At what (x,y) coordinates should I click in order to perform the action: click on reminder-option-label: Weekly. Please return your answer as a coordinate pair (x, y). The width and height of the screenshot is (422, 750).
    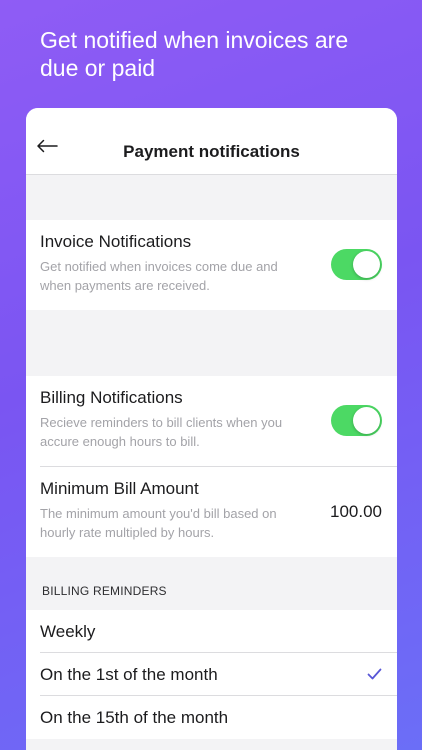
    Looking at the image, I should click on (68, 631).